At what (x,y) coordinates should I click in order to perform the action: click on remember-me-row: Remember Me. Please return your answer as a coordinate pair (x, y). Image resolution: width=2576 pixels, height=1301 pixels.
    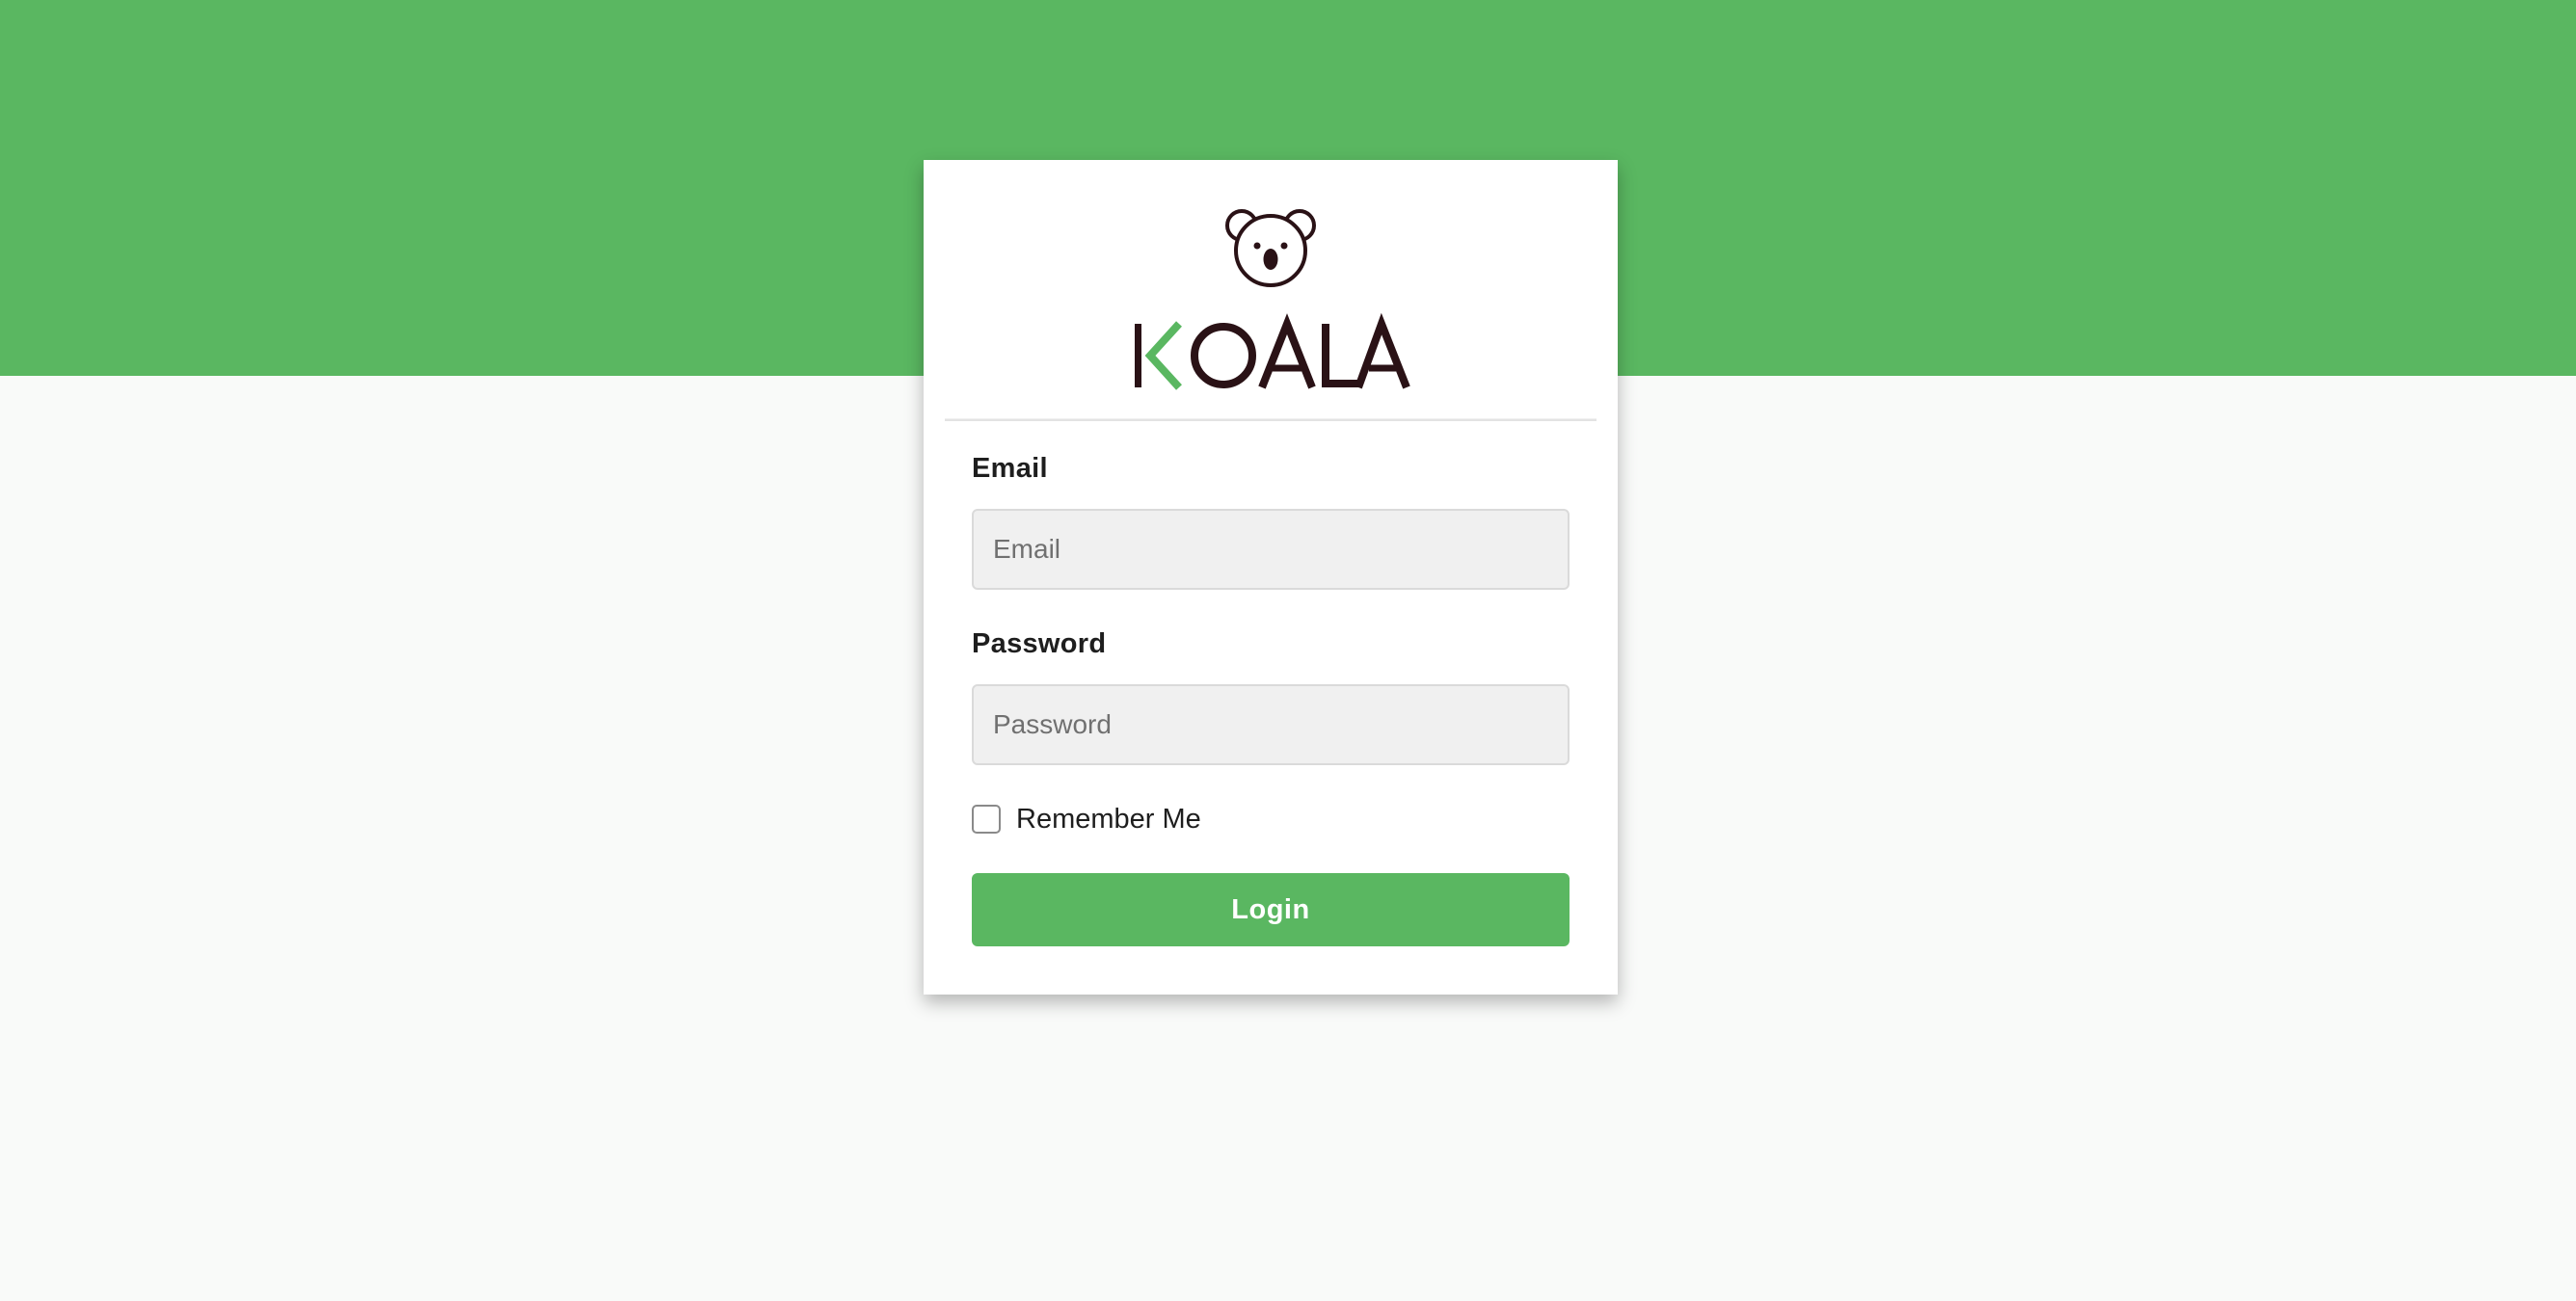
    Looking at the image, I should click on (1271, 819).